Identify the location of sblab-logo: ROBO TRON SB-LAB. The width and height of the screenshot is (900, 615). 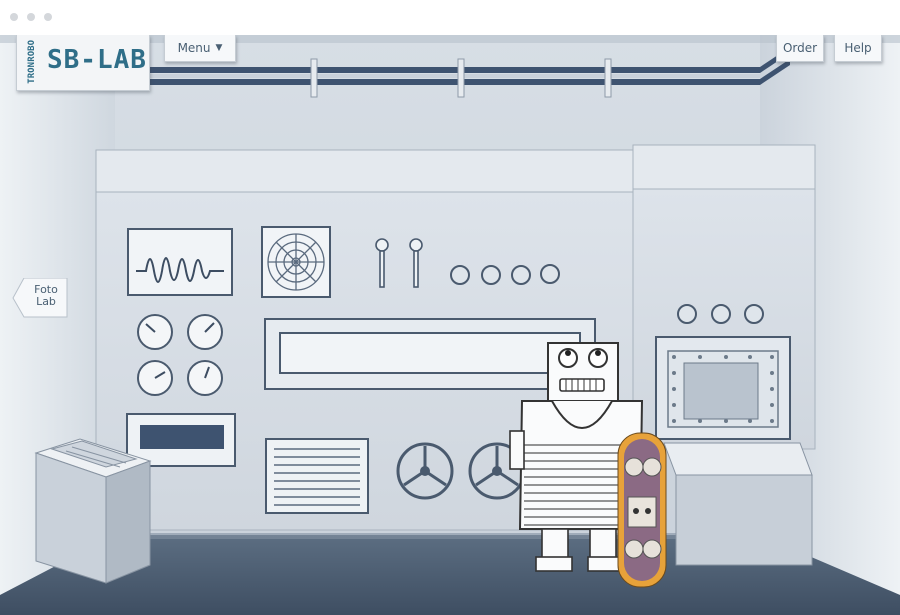
(83, 63).